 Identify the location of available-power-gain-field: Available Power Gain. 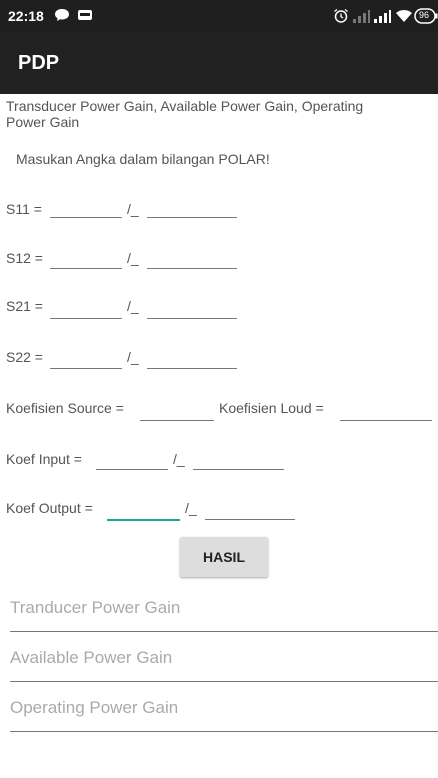
(224, 665).